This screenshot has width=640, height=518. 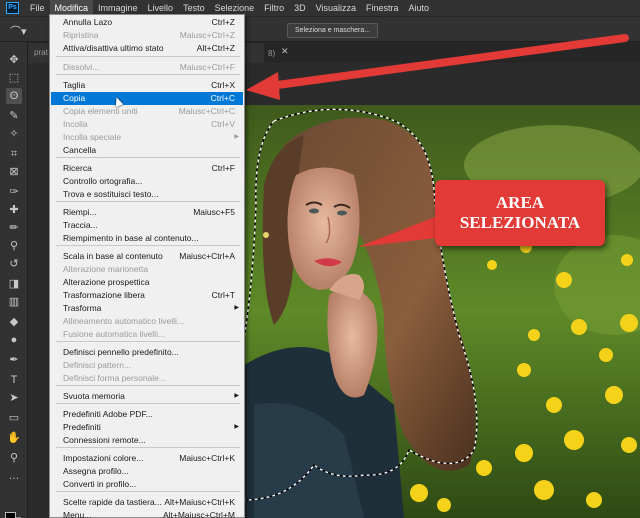 I want to click on menu-item-impostazioni-colore: Impostazioni colore... Maiusc+Ctrl+K, so click(x=147, y=458).